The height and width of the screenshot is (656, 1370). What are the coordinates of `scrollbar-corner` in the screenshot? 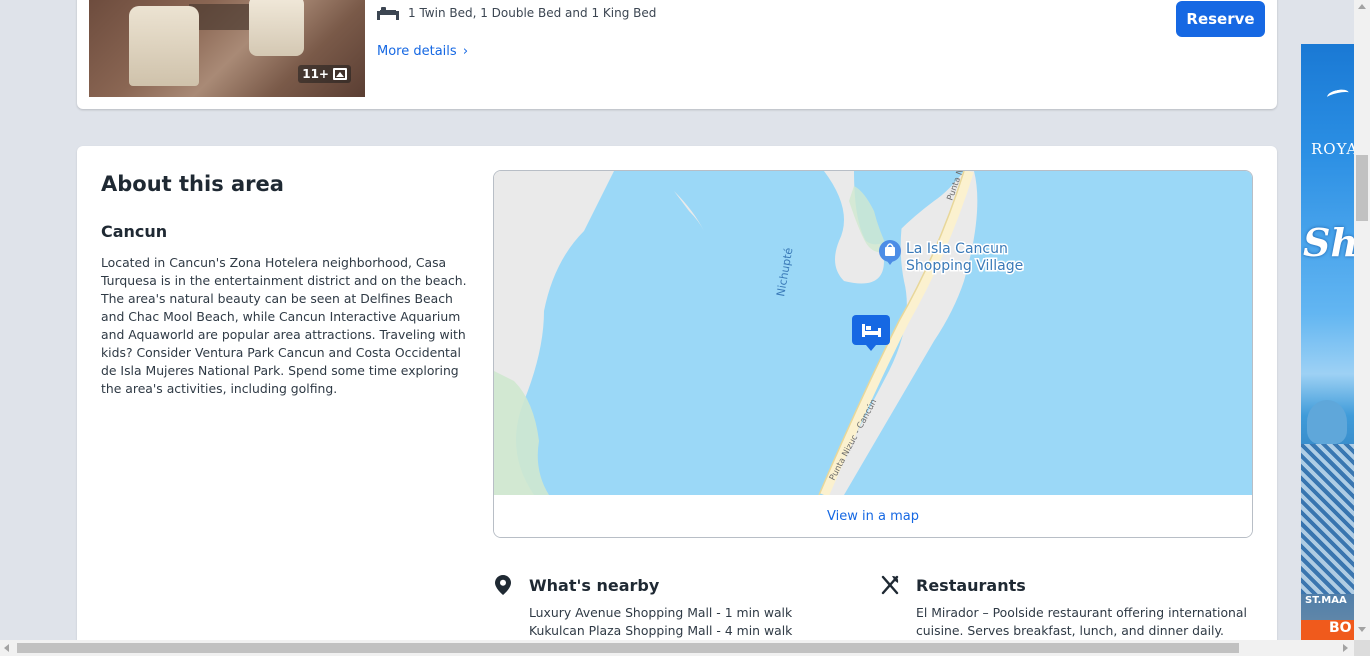 It's located at (1362, 648).